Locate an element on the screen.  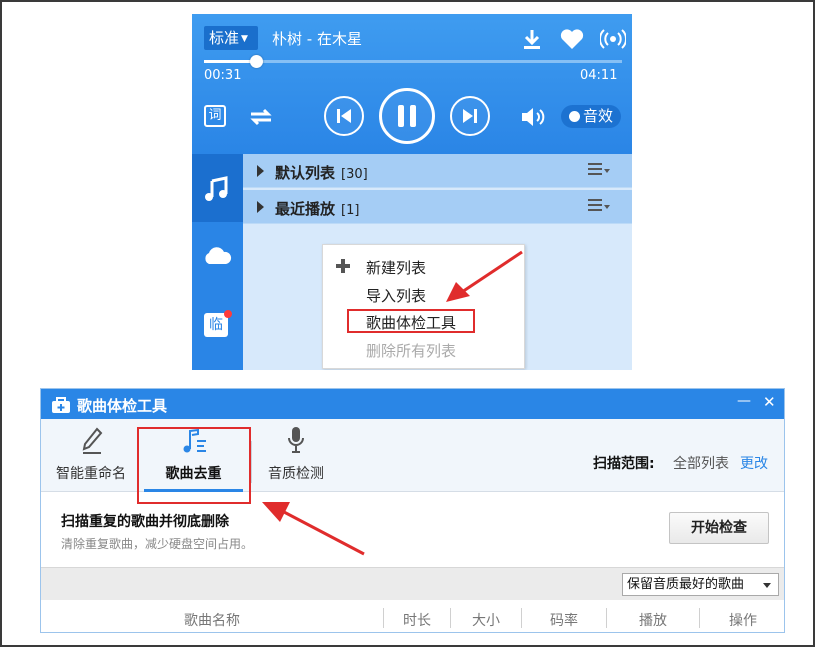
repeat-icon is located at coordinates (261, 117).